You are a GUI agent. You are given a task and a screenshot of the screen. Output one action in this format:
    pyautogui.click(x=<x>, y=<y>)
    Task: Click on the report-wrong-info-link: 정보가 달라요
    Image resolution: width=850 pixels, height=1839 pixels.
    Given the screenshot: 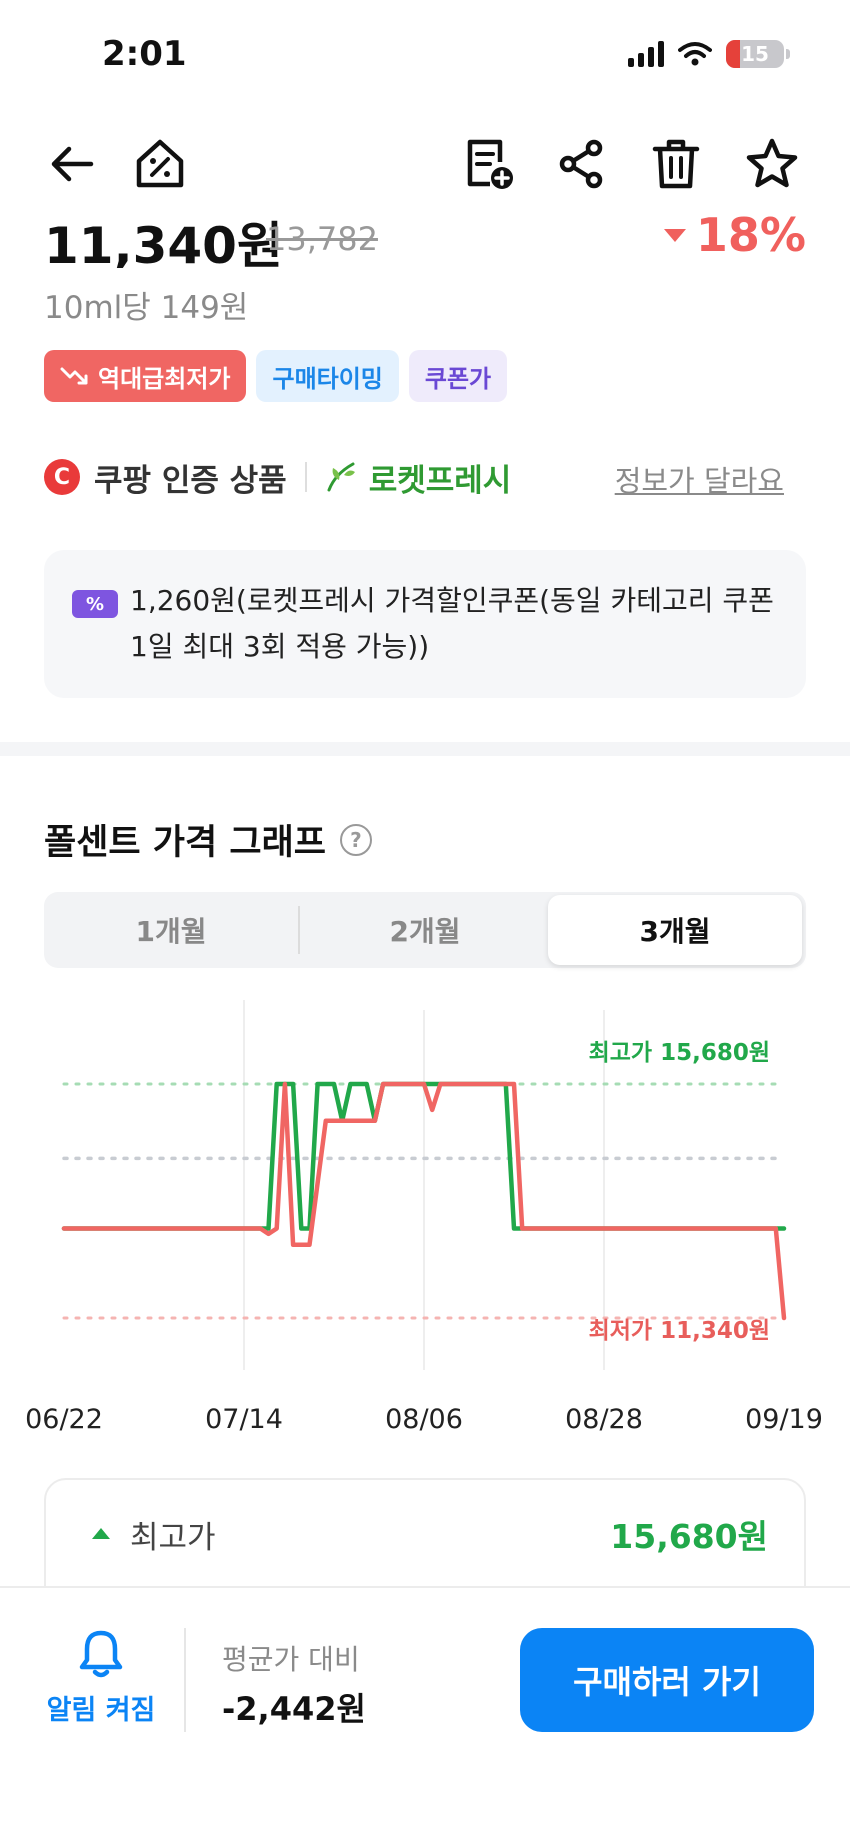 What is the action you would take?
    pyautogui.click(x=699, y=479)
    